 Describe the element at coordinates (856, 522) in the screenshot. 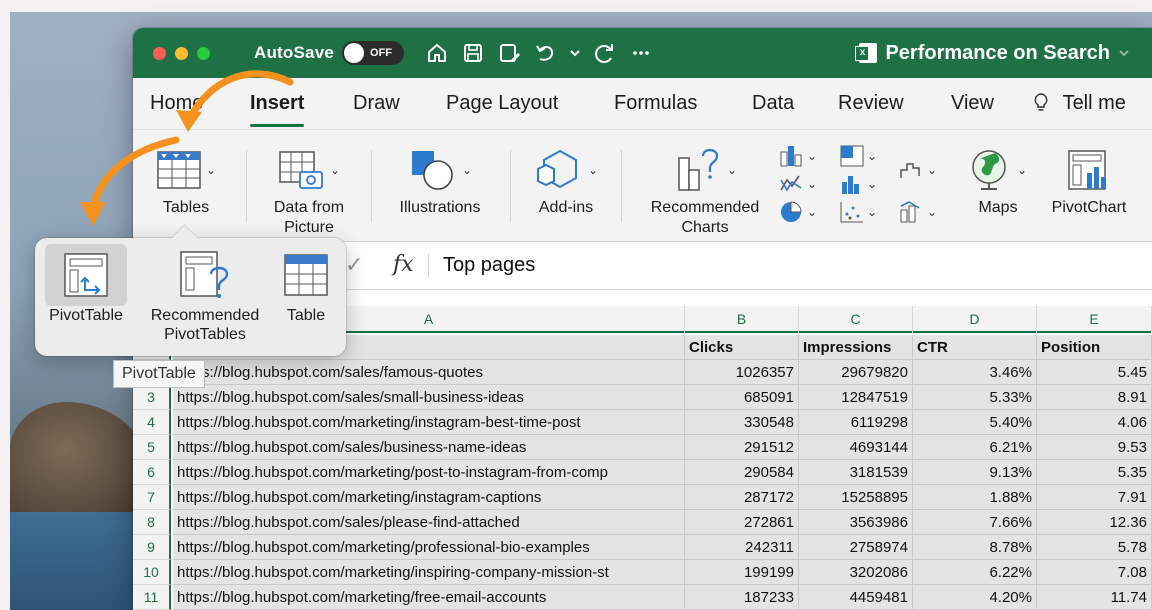

I see `impressions-cell: 3563986` at that location.